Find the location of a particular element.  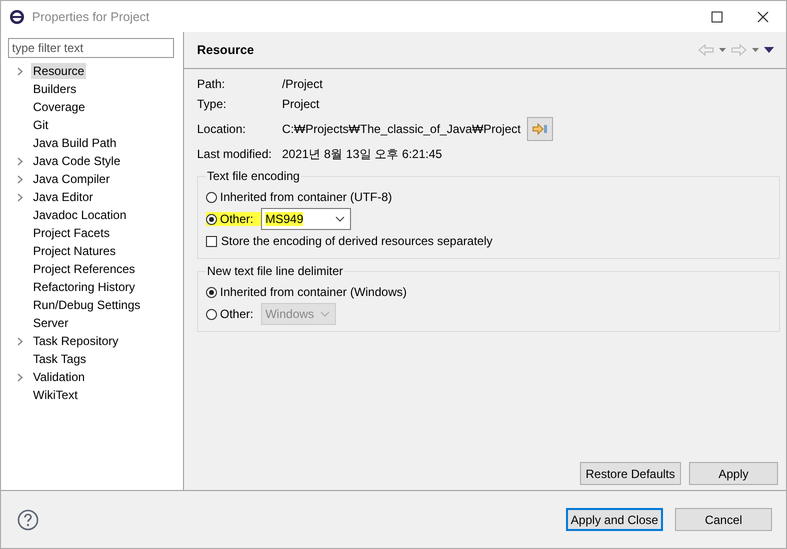

arrow-icon is located at coordinates (540, 129).